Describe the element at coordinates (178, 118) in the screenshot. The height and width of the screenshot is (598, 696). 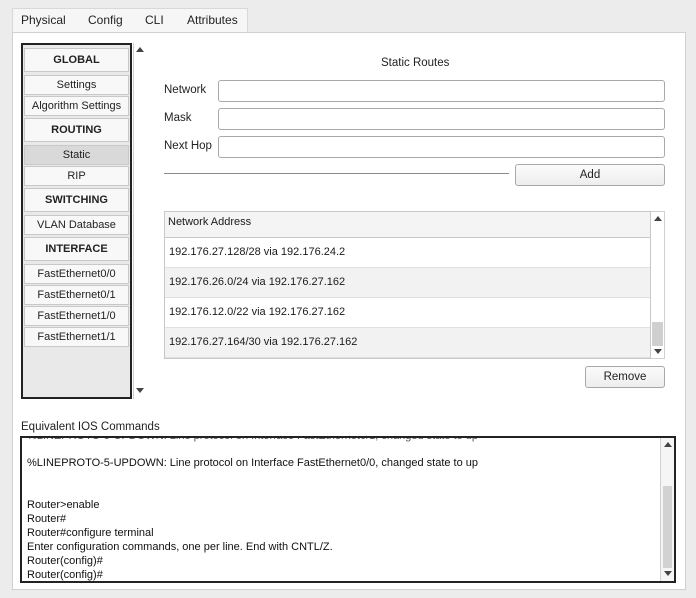
I see `mask-label: Mask` at that location.